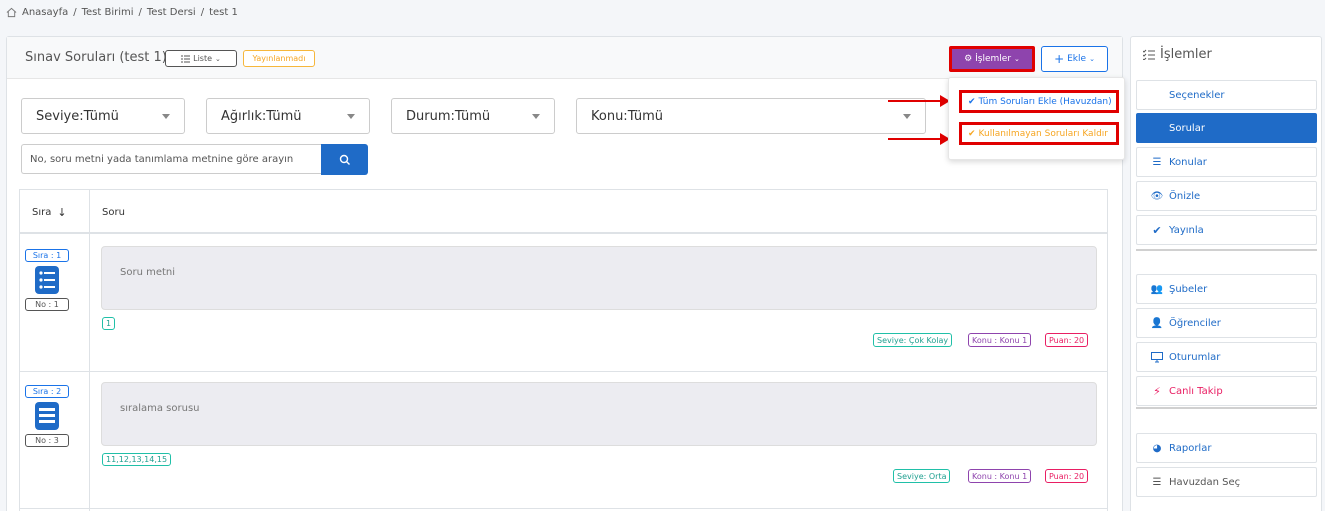 This screenshot has width=1325, height=511. I want to click on sidebar-item-sessions: Oturumlar, so click(1226, 357).